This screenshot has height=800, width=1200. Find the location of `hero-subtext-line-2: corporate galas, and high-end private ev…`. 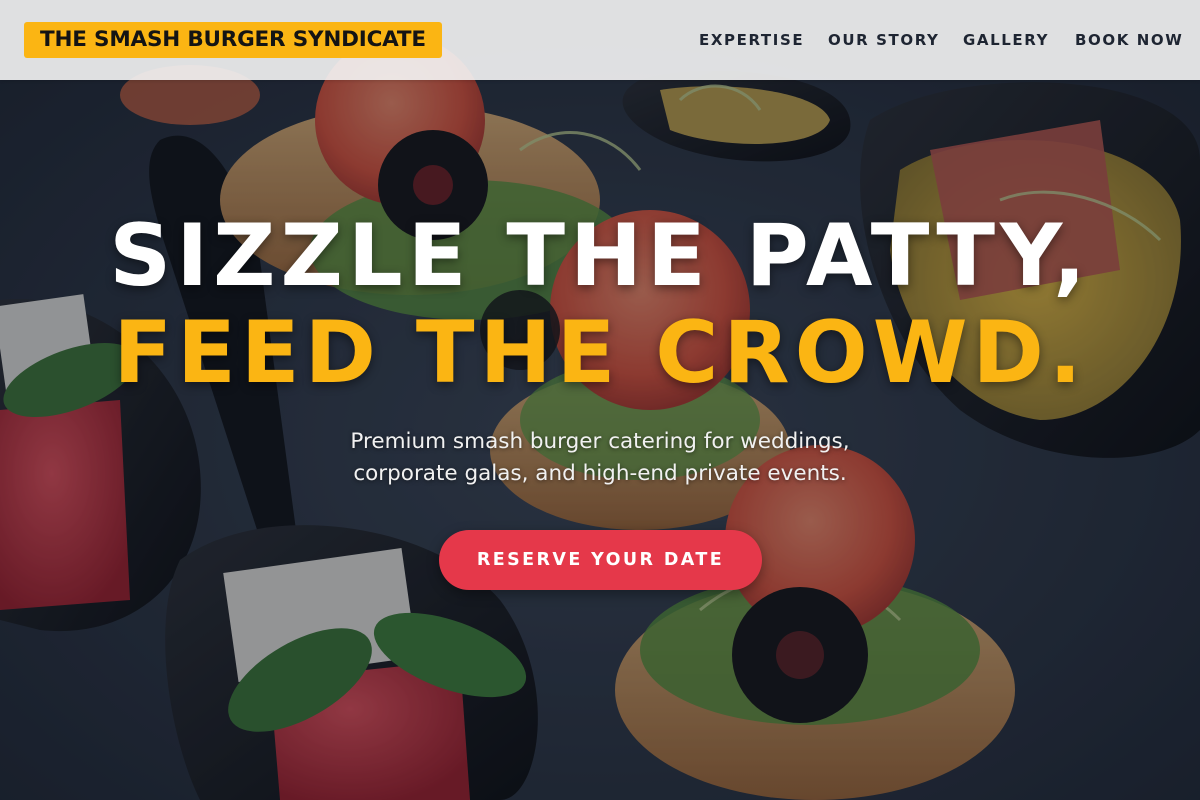

hero-subtext-line-2: corporate galas, and high-end private ev… is located at coordinates (600, 473).